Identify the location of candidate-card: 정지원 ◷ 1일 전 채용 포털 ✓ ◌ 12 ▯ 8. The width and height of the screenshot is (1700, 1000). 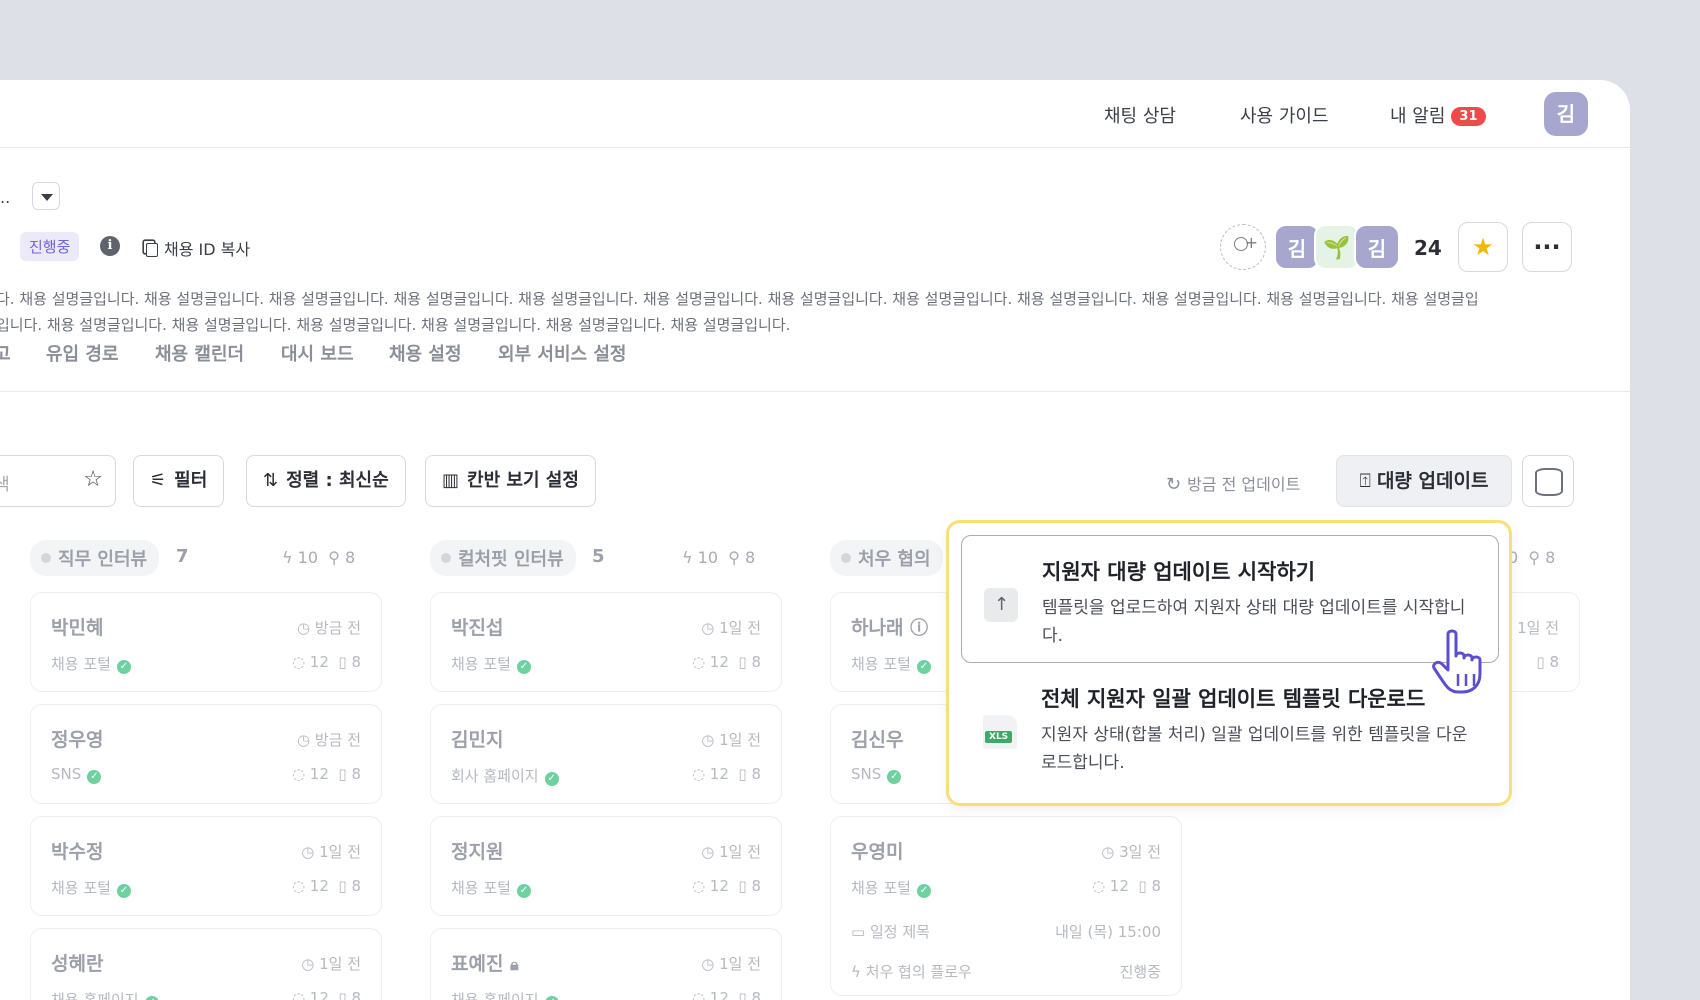
(606, 866).